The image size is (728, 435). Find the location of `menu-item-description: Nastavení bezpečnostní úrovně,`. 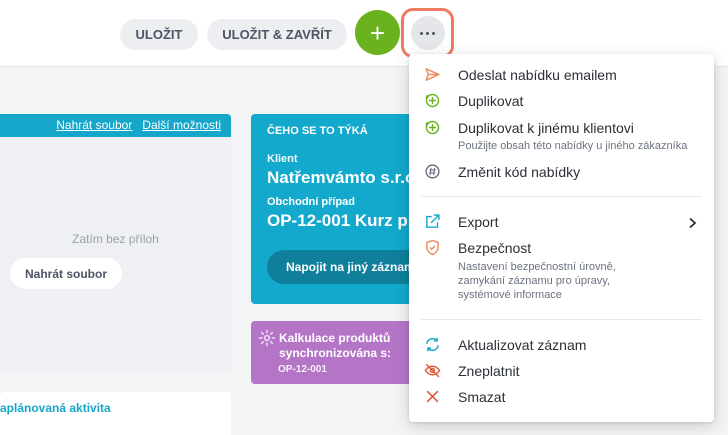

menu-item-description: Nastavení bezpečnostní úrovně, is located at coordinates (537, 267).